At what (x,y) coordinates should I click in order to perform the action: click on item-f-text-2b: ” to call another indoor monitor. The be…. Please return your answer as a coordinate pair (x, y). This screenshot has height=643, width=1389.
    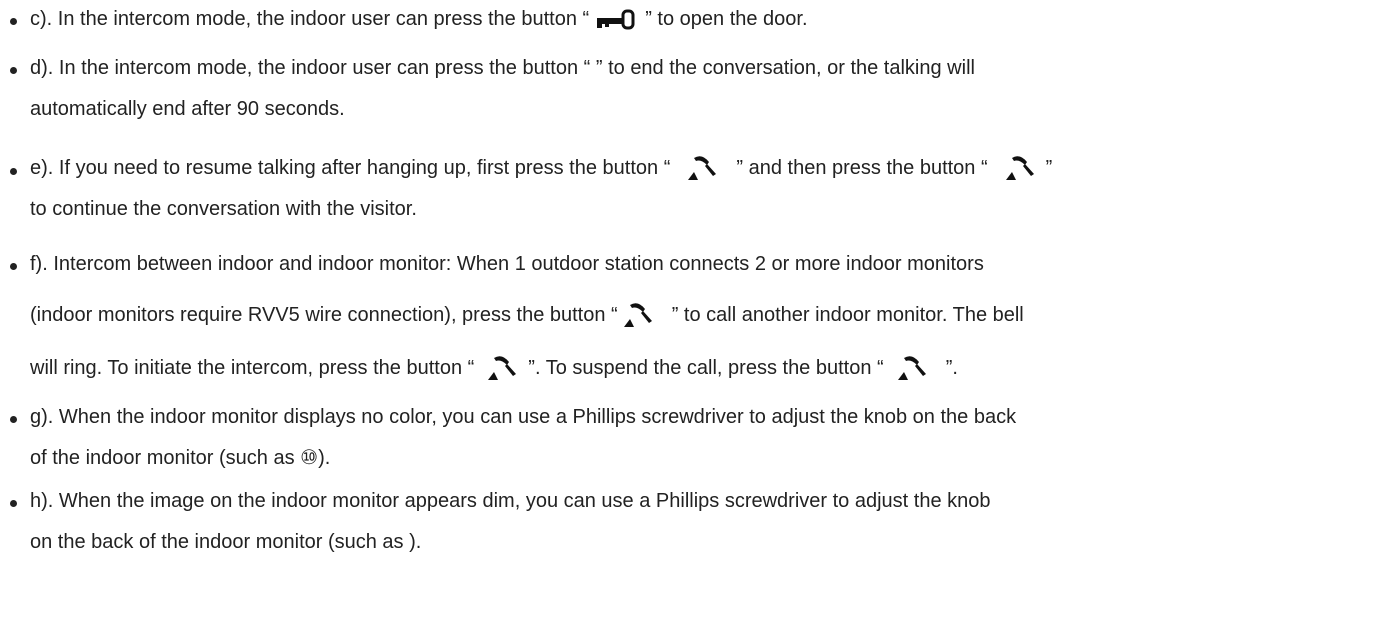
    Looking at the image, I should click on (847, 315).